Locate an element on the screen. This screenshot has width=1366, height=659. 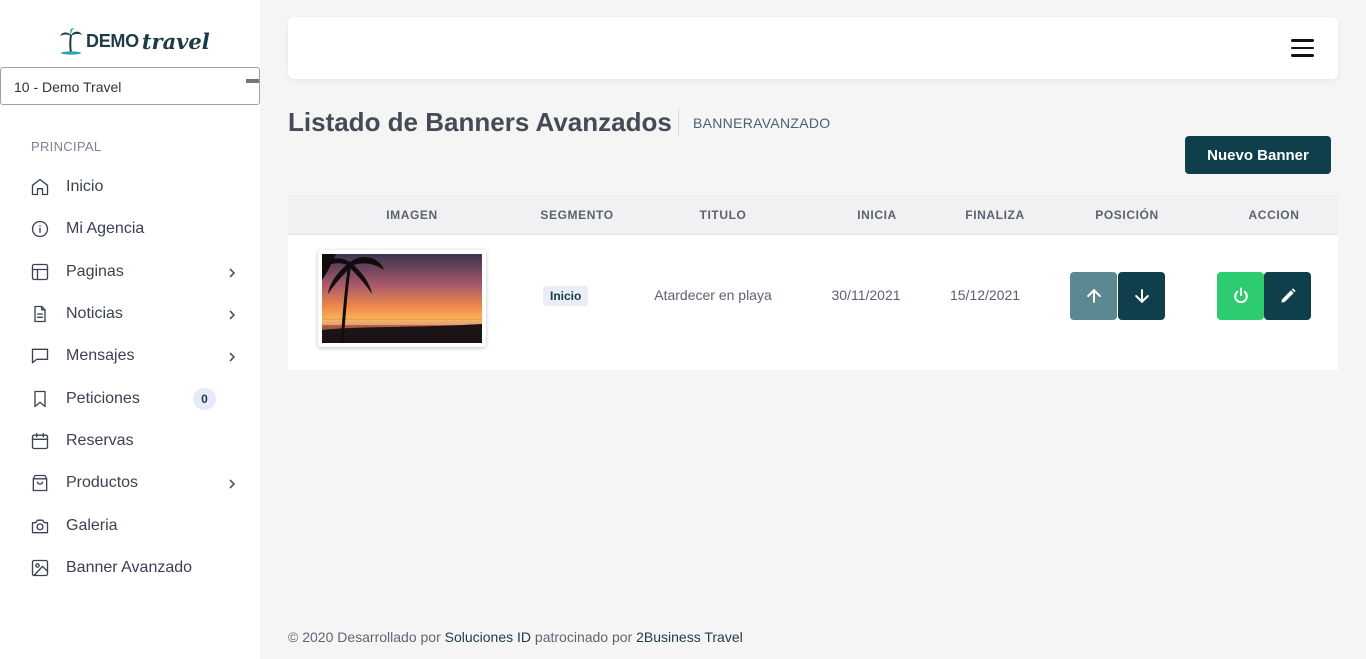
move-up-button is located at coordinates (1093, 296).